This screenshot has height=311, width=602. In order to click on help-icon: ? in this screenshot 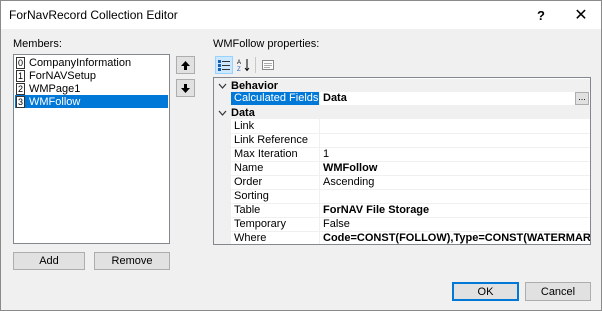, I will do `click(541, 15)`.